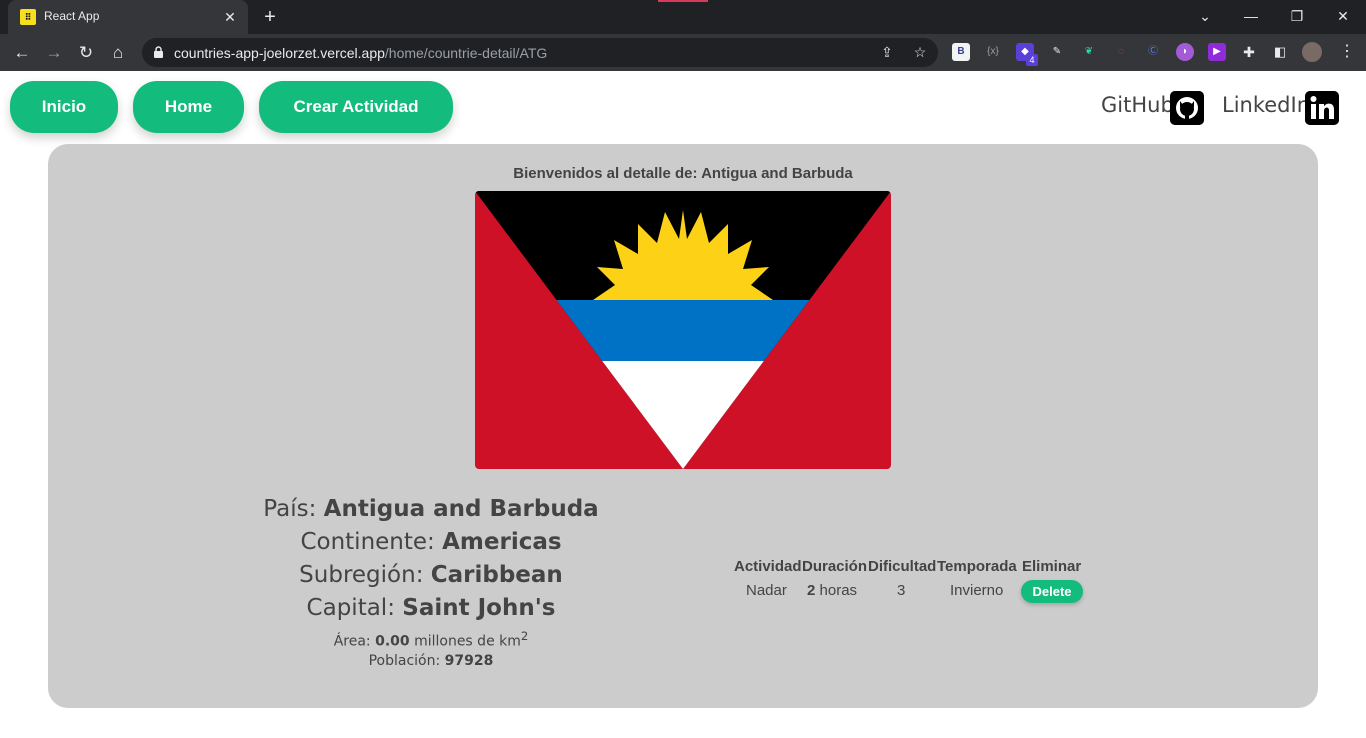  Describe the element at coordinates (72, 16) in the screenshot. I see `tab-title: React App` at that location.